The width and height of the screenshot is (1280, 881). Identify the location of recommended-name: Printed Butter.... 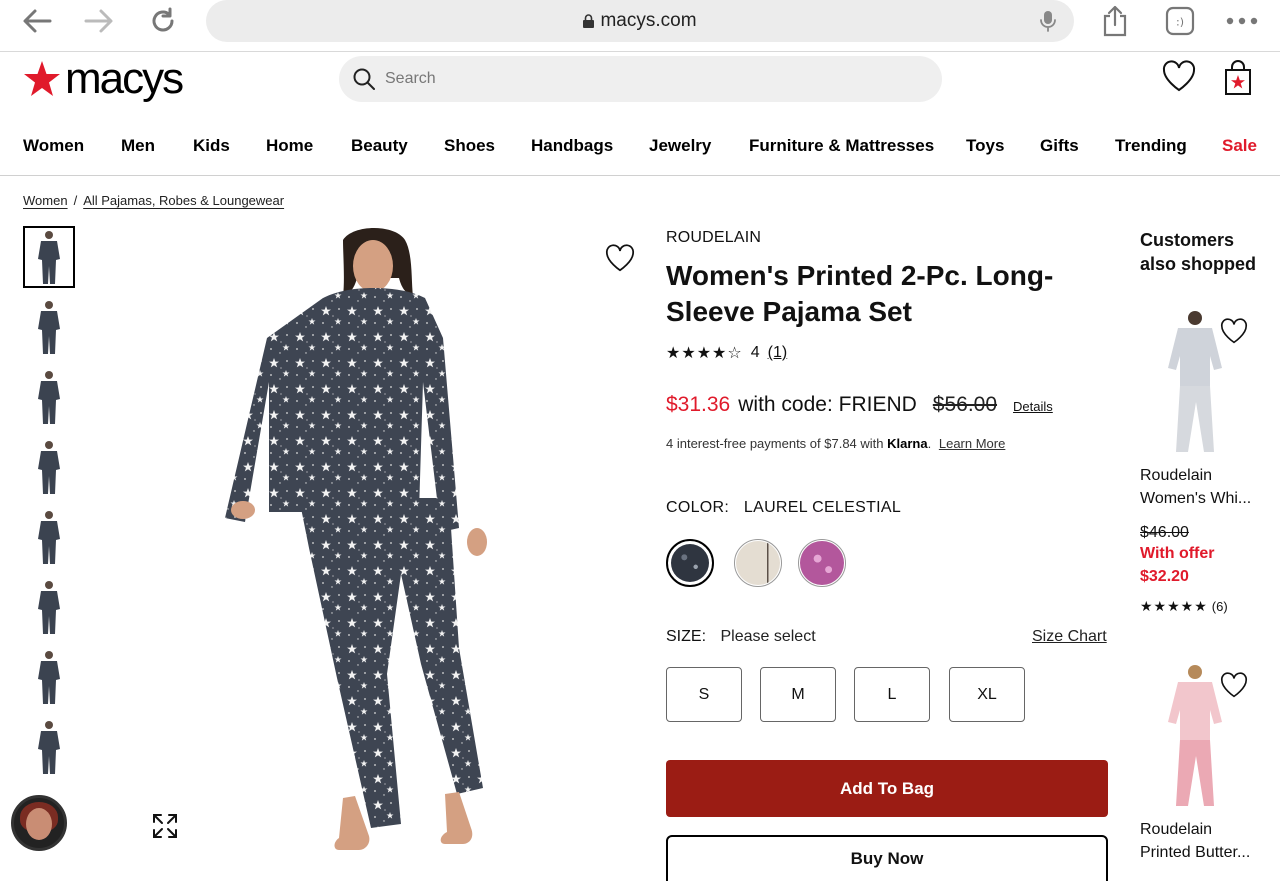
(1195, 852).